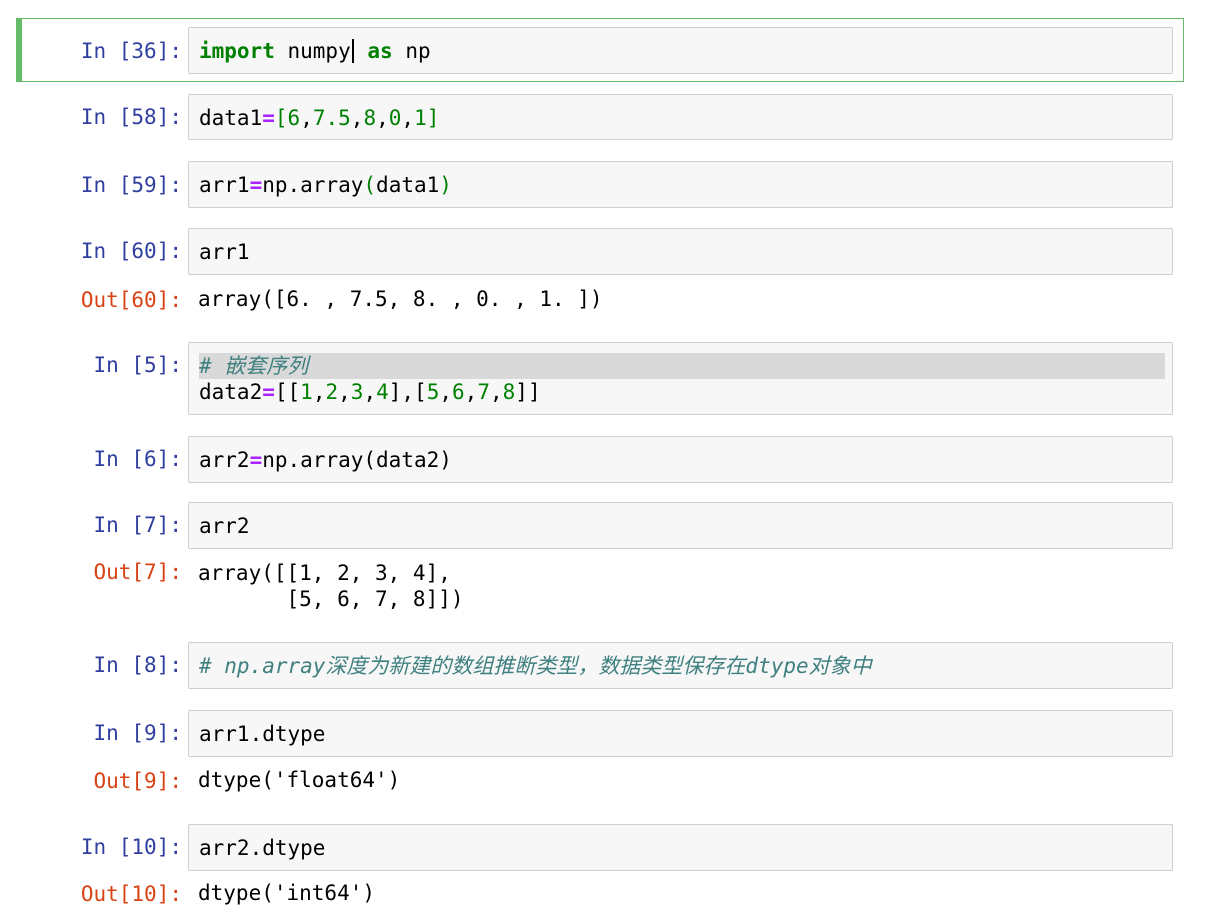 This screenshot has height=914, width=1206. Describe the element at coordinates (137, 733) in the screenshot. I see `in-prompt: In [9]:` at that location.